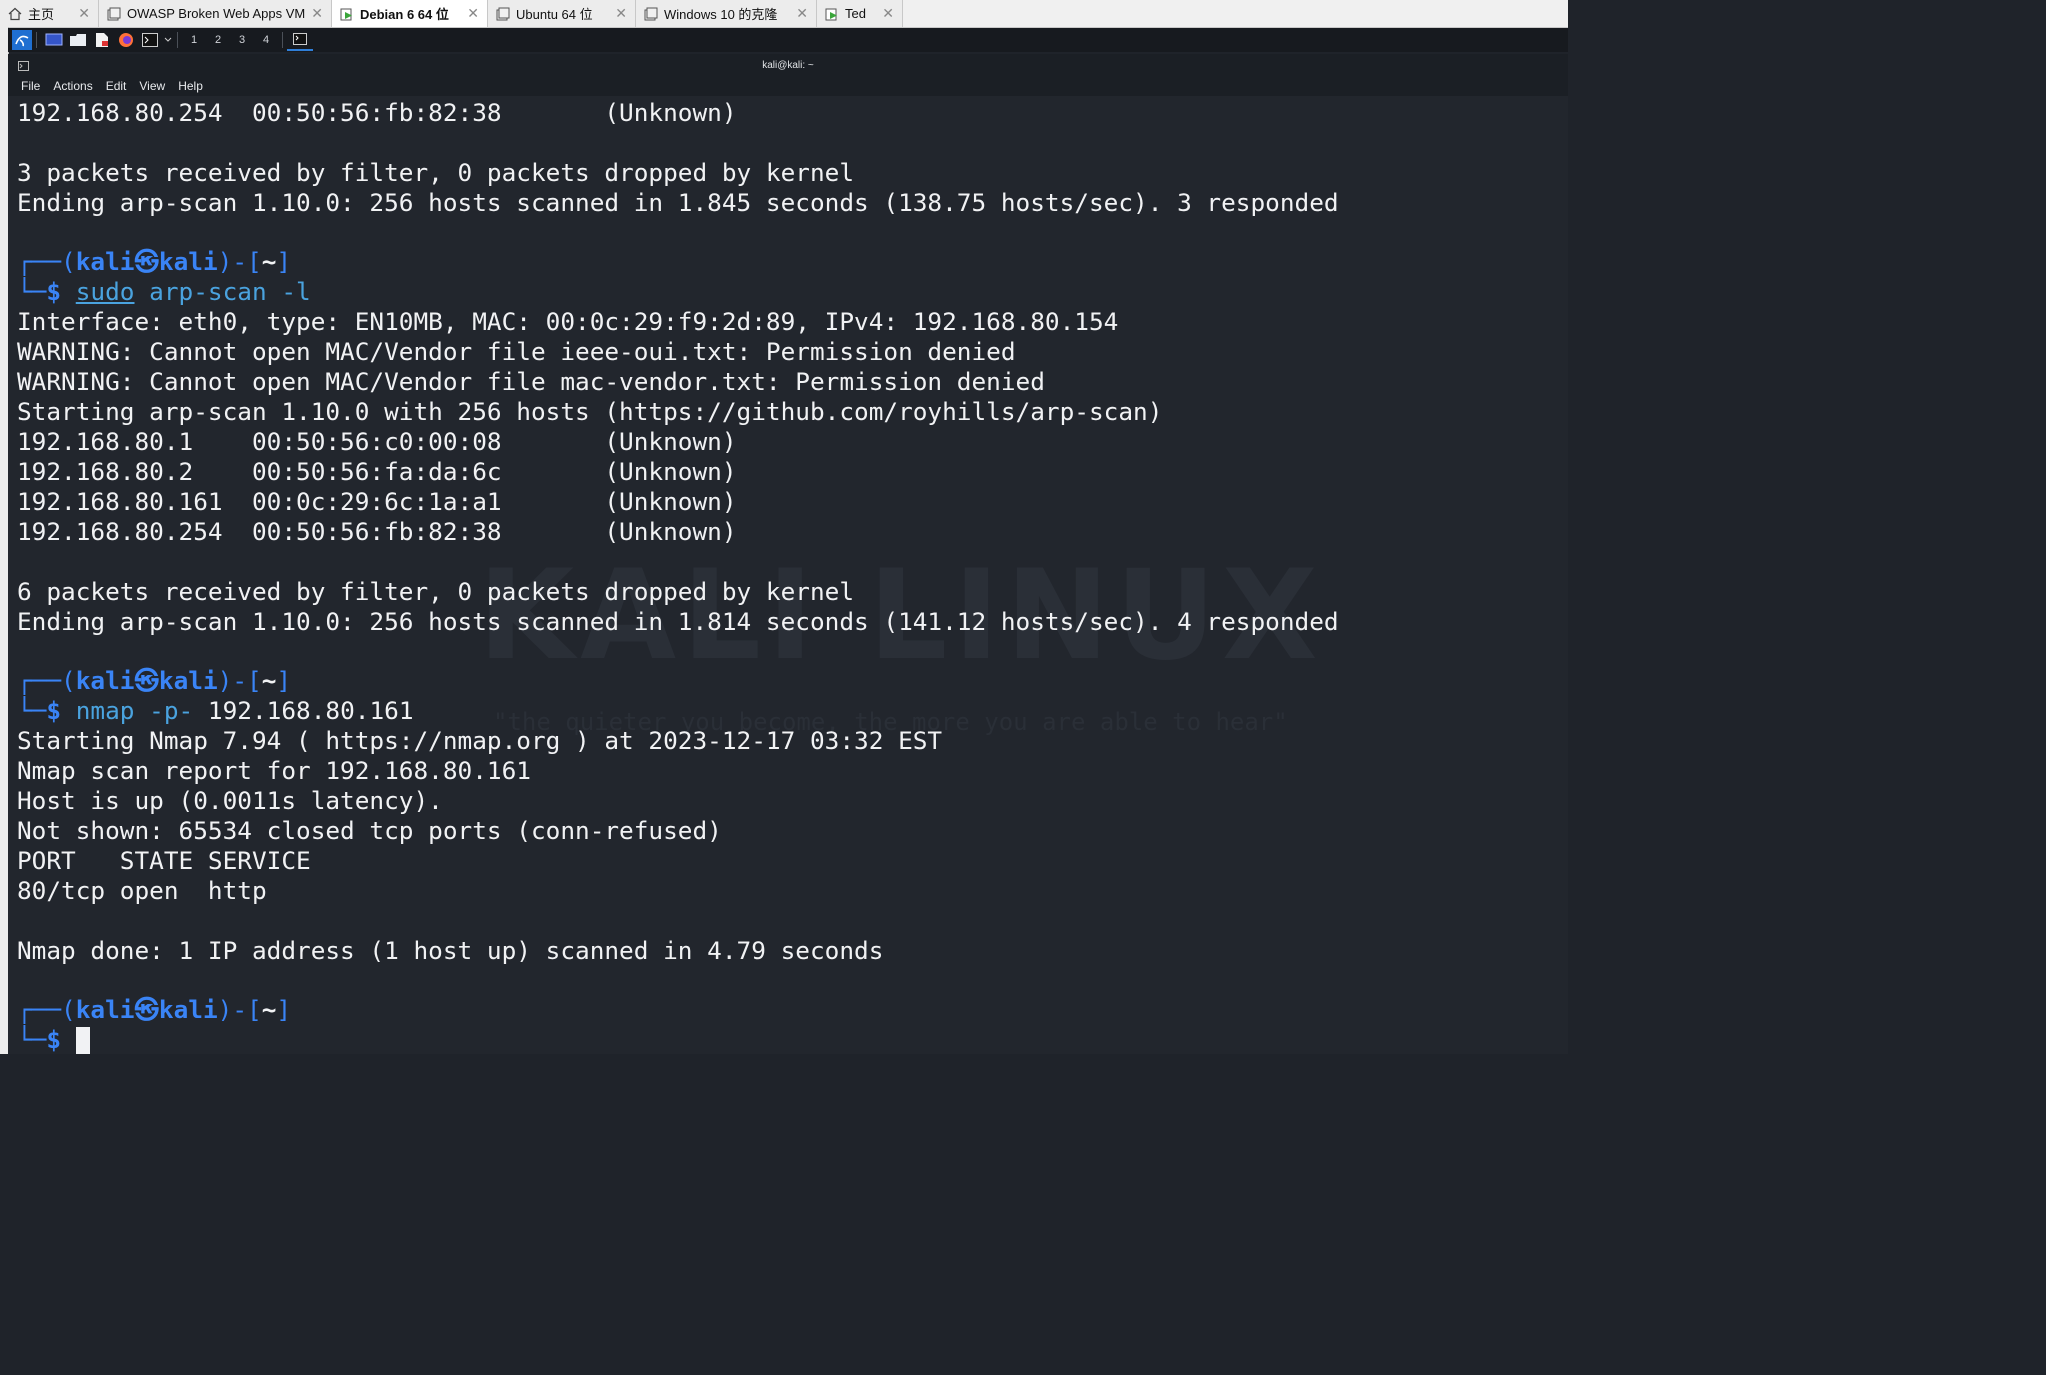 Image resolution: width=2046 pixels, height=1375 pixels. What do you see at coordinates (404, 14) in the screenshot?
I see `tab-label: Debian 6 64 位` at bounding box center [404, 14].